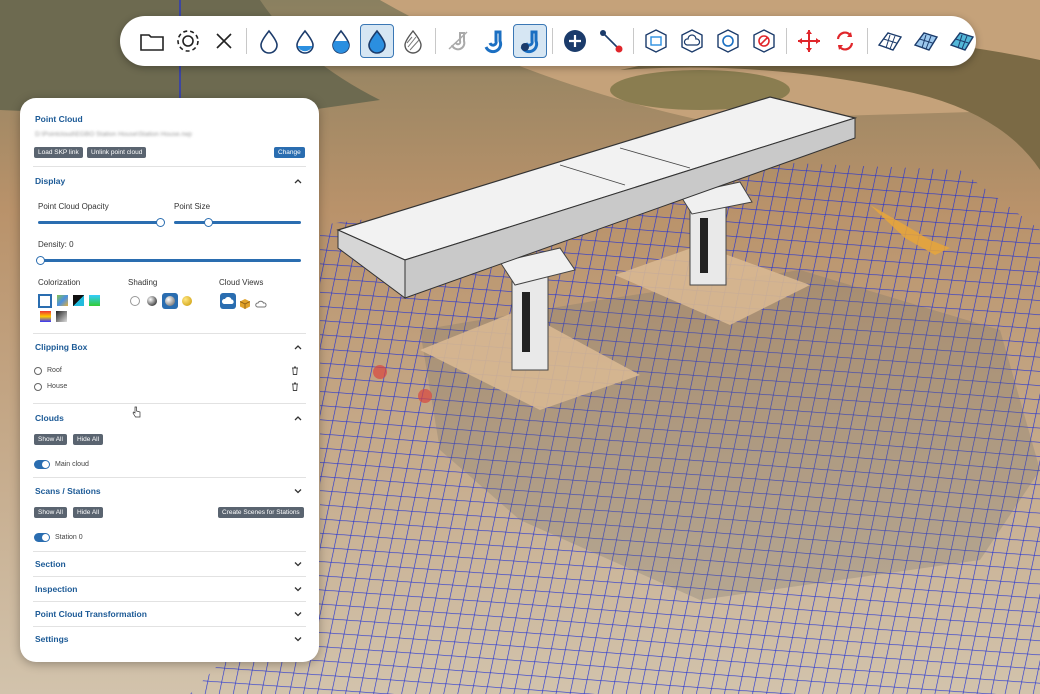 The width and height of the screenshot is (1040, 694). Describe the element at coordinates (656, 41) in the screenshot. I see `cube-plane-icon` at that location.